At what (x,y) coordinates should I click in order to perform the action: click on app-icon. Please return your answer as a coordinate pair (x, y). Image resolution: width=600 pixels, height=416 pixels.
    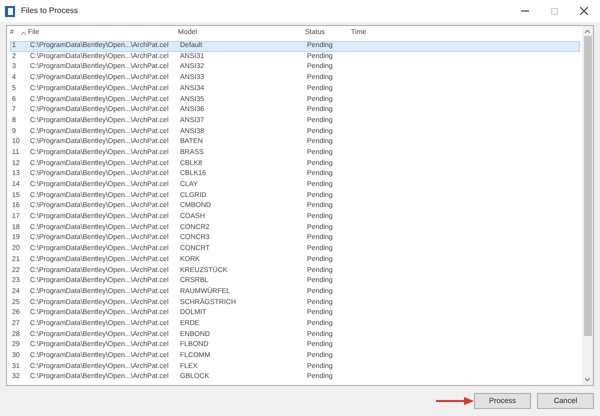
    Looking at the image, I should click on (10, 11).